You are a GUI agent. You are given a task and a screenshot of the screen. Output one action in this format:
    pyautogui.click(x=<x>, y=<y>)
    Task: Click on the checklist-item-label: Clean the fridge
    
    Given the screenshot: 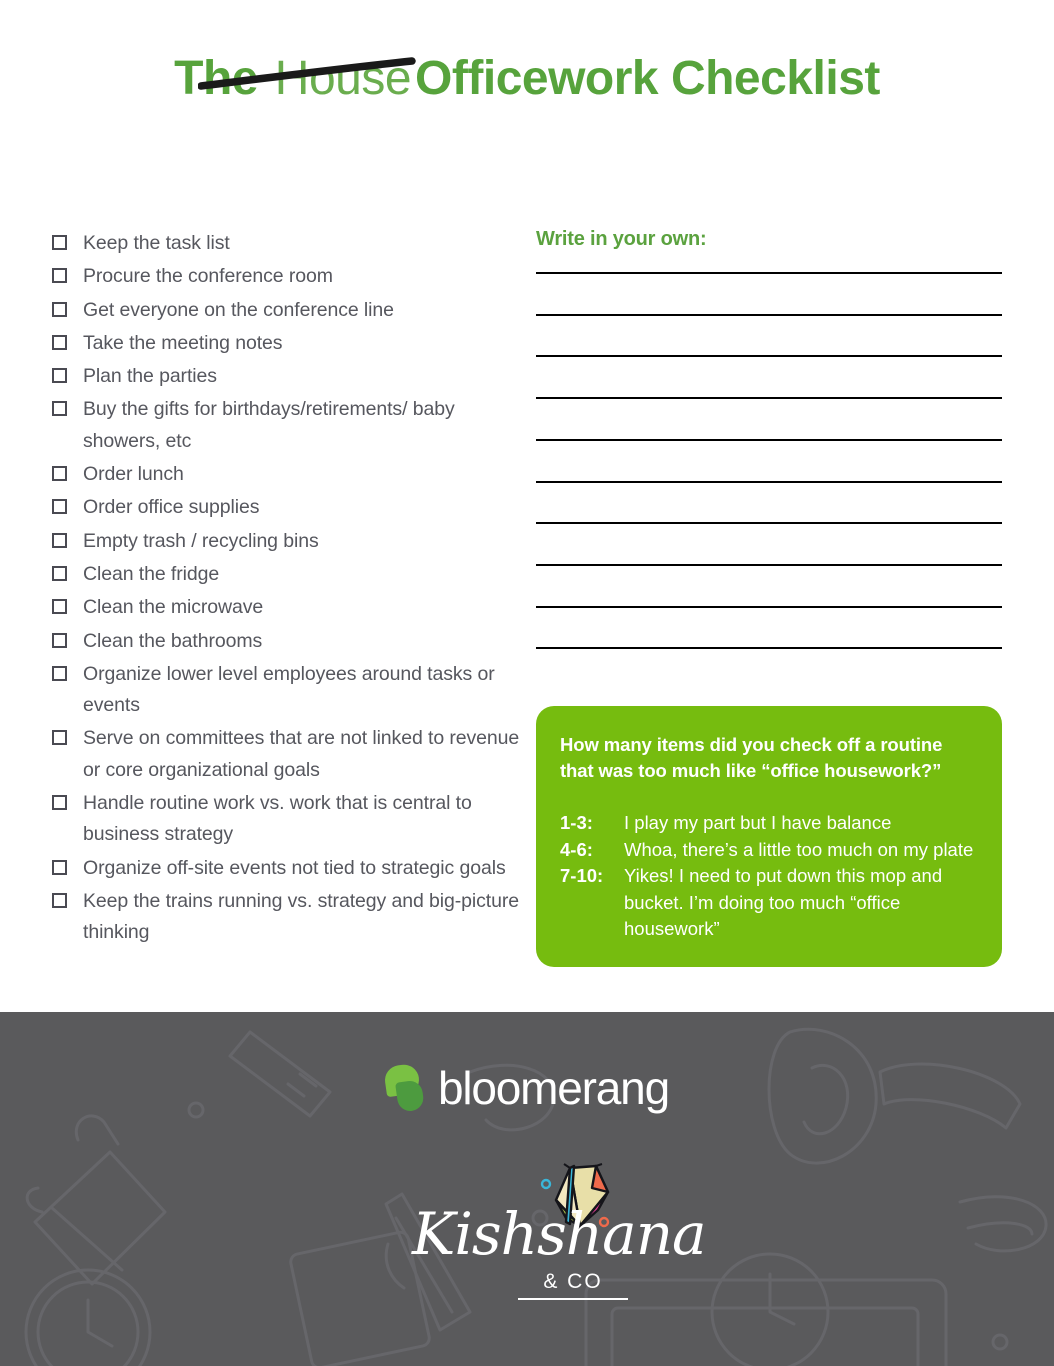 What is the action you would take?
    pyautogui.click(x=151, y=573)
    